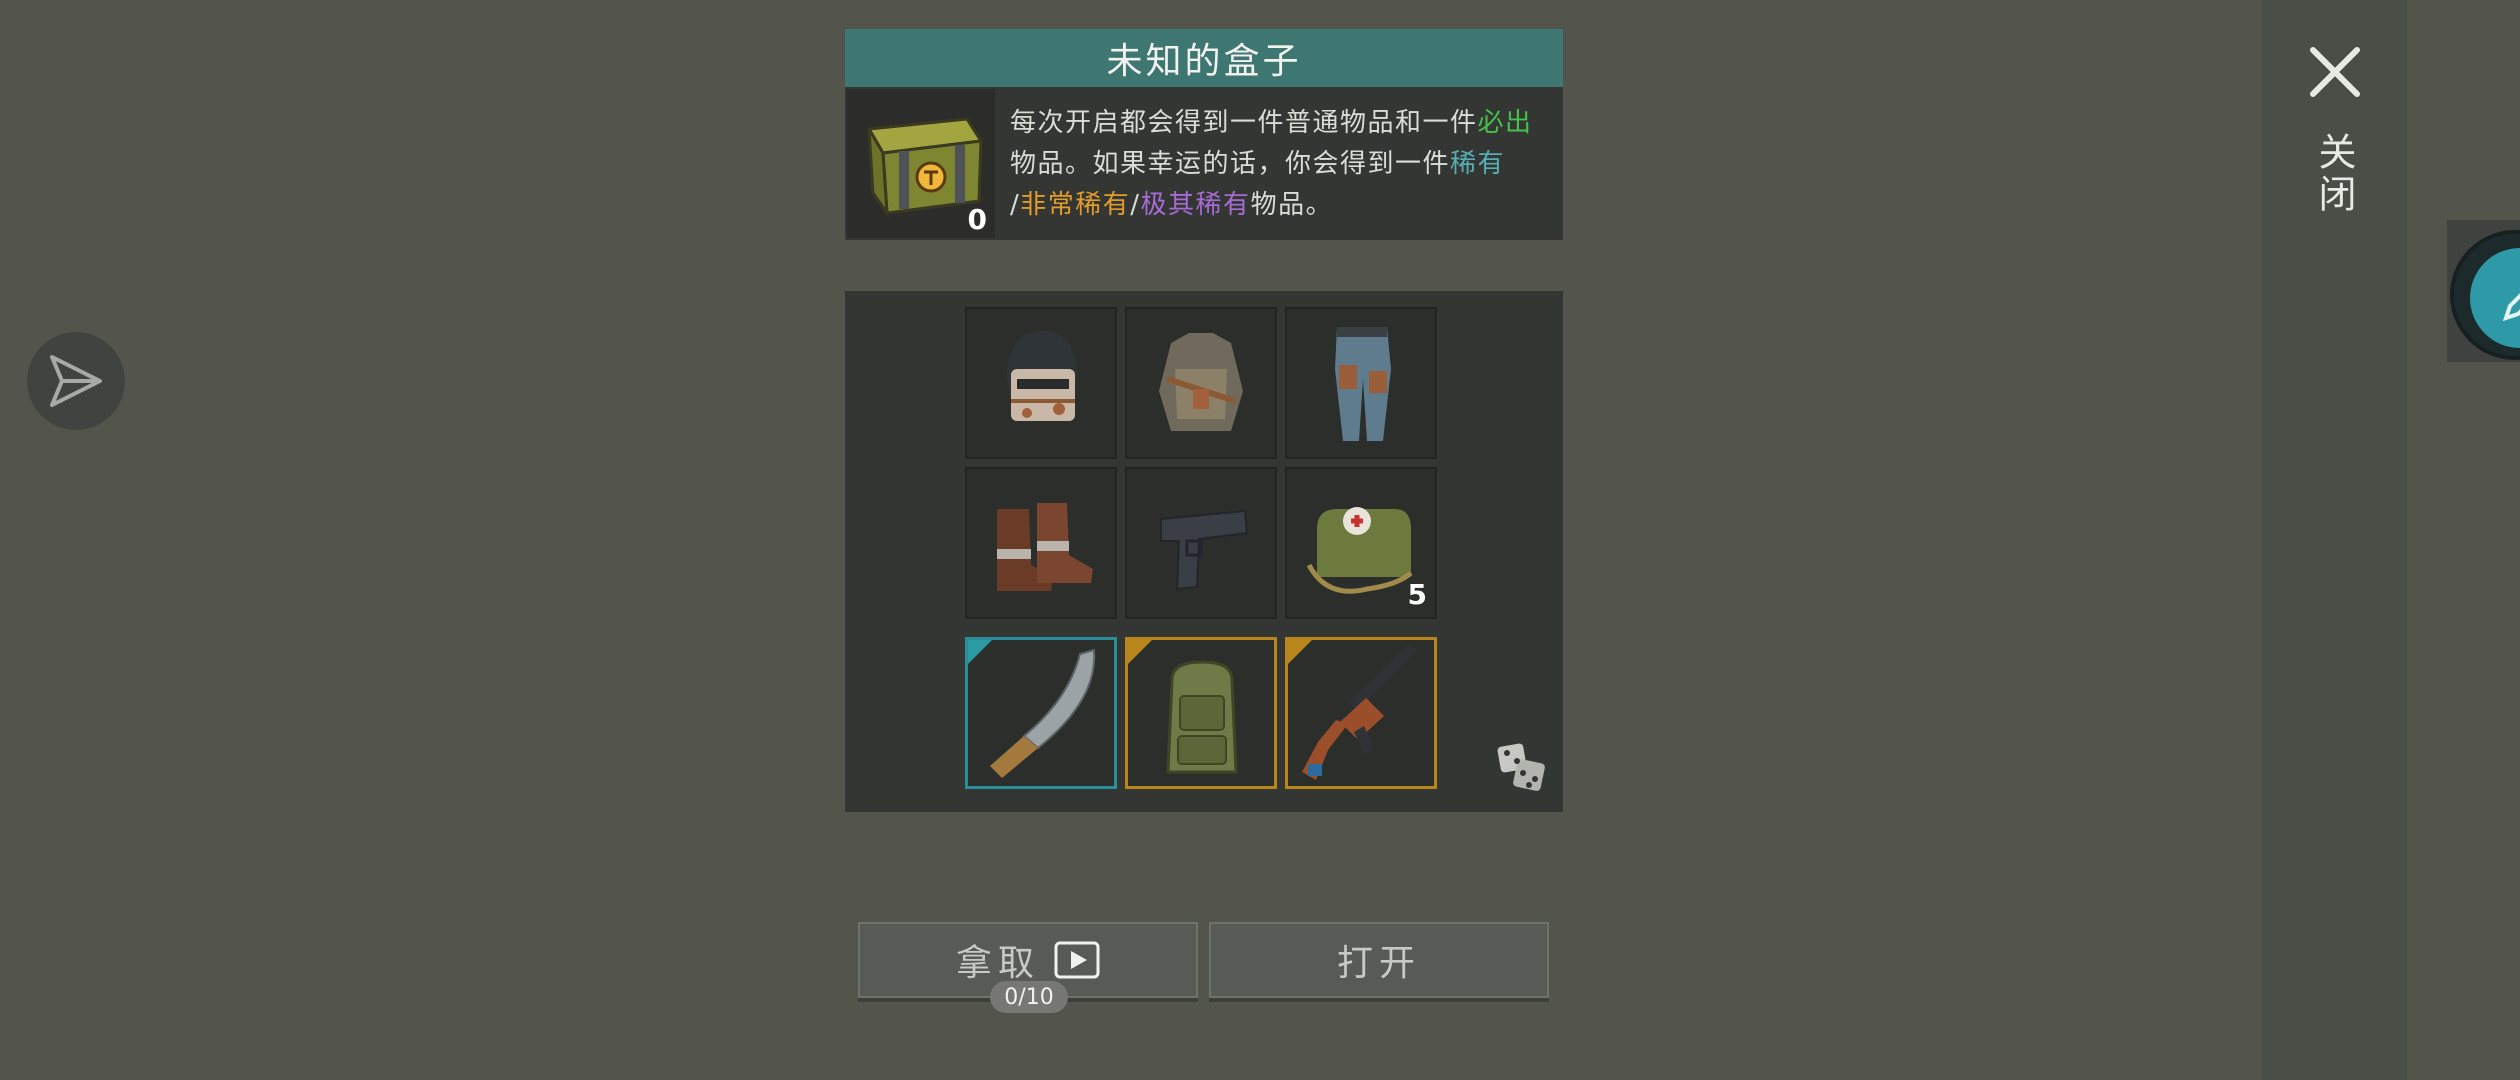 The image size is (2520, 1080). Describe the element at coordinates (1521, 767) in the screenshot. I see `dice-icon` at that location.